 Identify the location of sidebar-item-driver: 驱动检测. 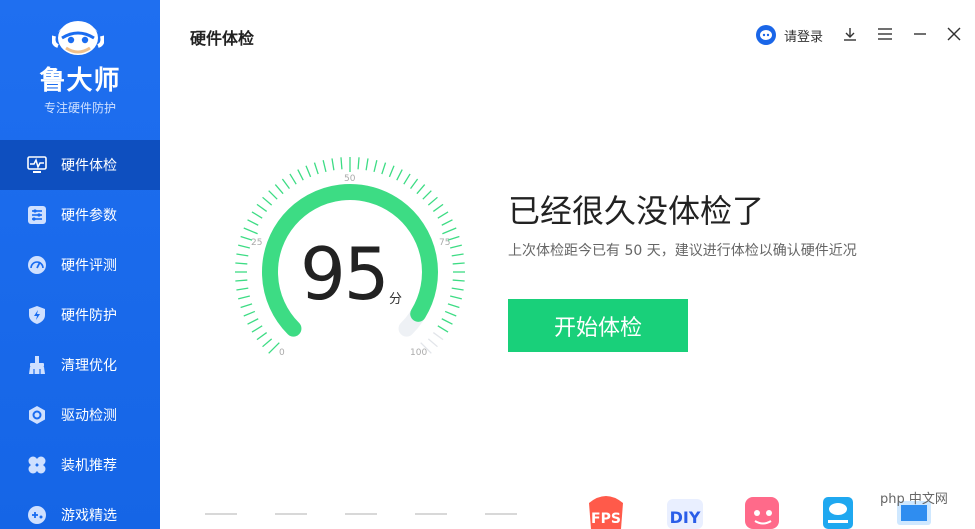
(80, 415).